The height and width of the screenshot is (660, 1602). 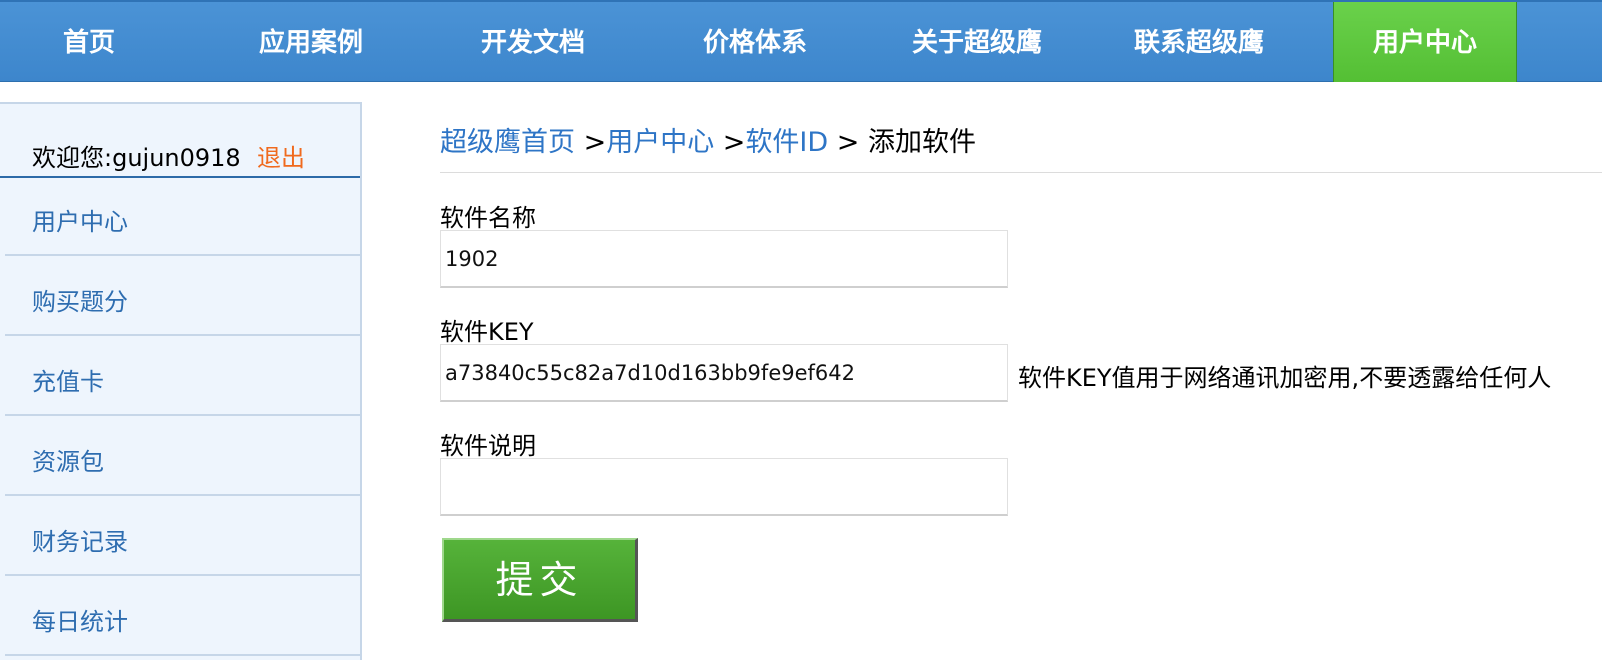 What do you see at coordinates (533, 42) in the screenshot?
I see `nav-item-docs: 开发文档` at bounding box center [533, 42].